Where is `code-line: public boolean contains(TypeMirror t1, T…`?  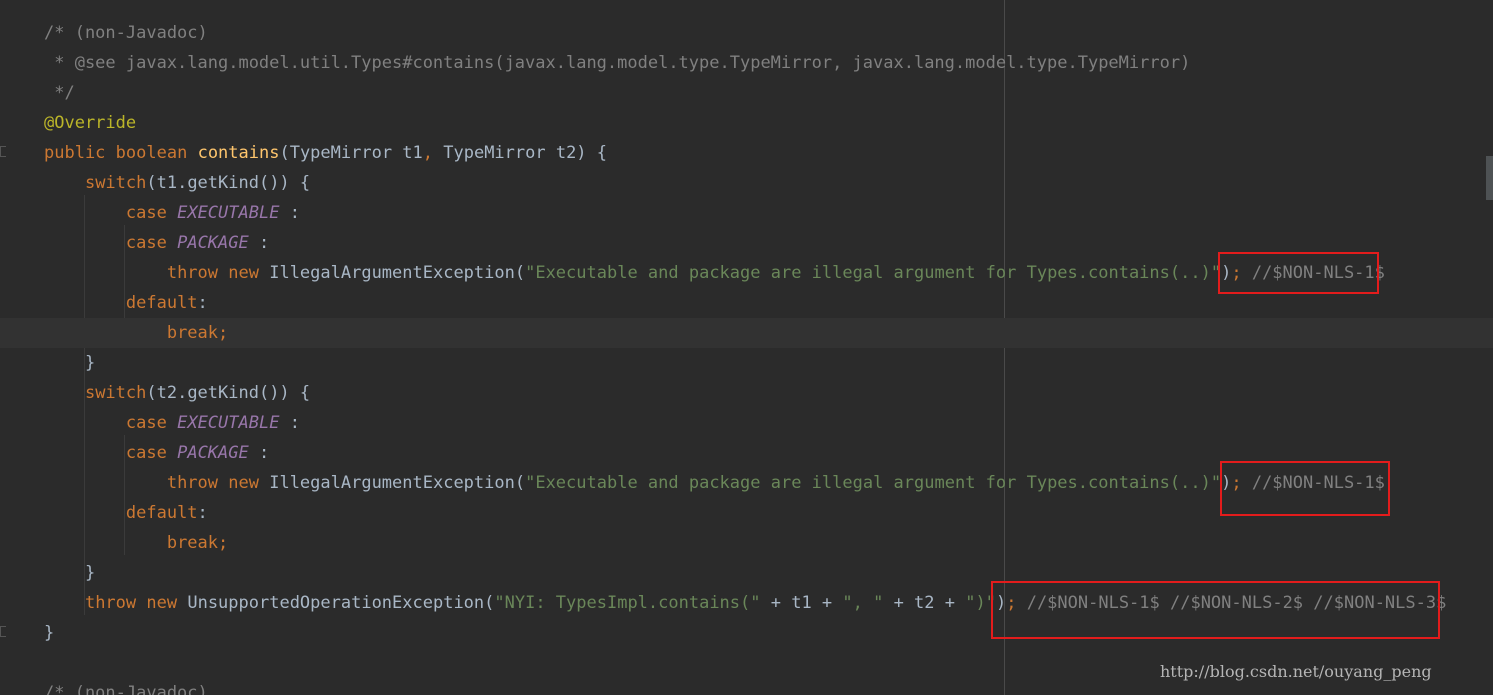
code-line: public boolean contains(TypeMirror t1, T… is located at coordinates (746, 153).